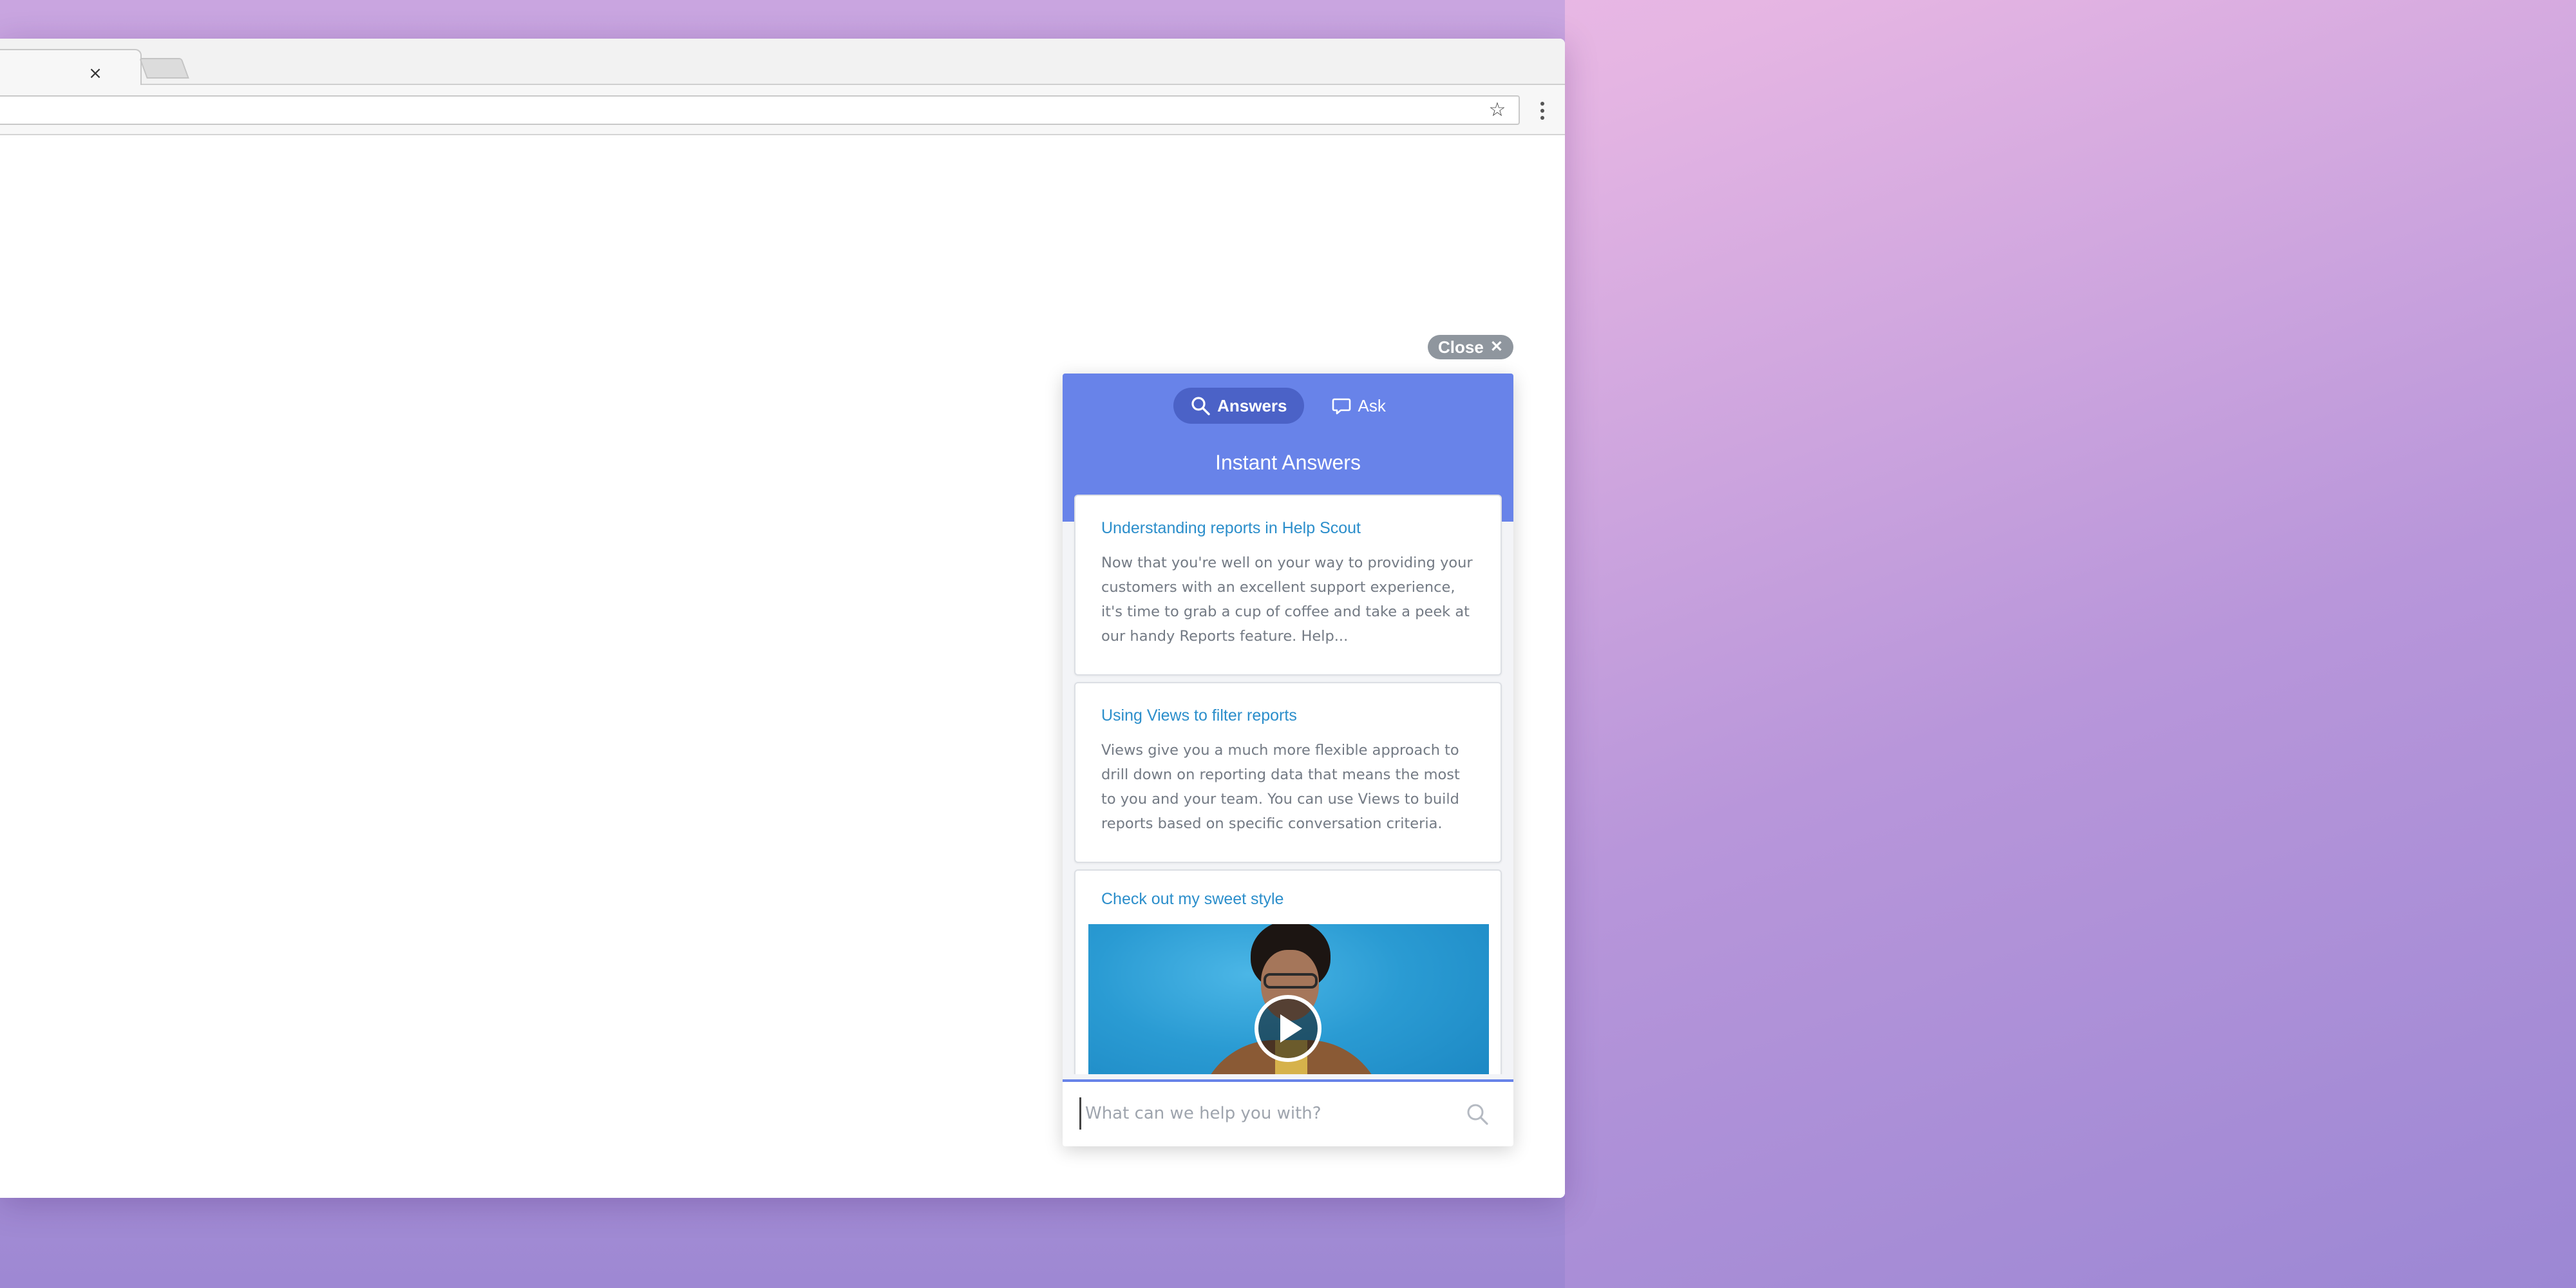 The height and width of the screenshot is (1288, 2576). Describe the element at coordinates (782, 62) in the screenshot. I see `tab-strip: ×` at that location.